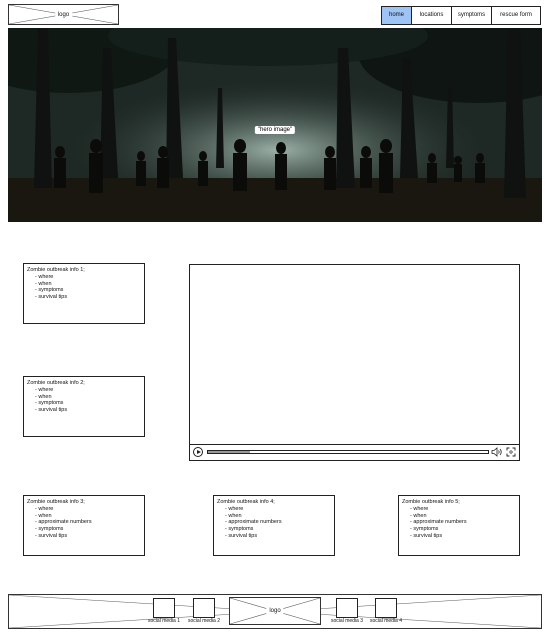  Describe the element at coordinates (204, 621) in the screenshot. I see `social-label: social media 2` at that location.